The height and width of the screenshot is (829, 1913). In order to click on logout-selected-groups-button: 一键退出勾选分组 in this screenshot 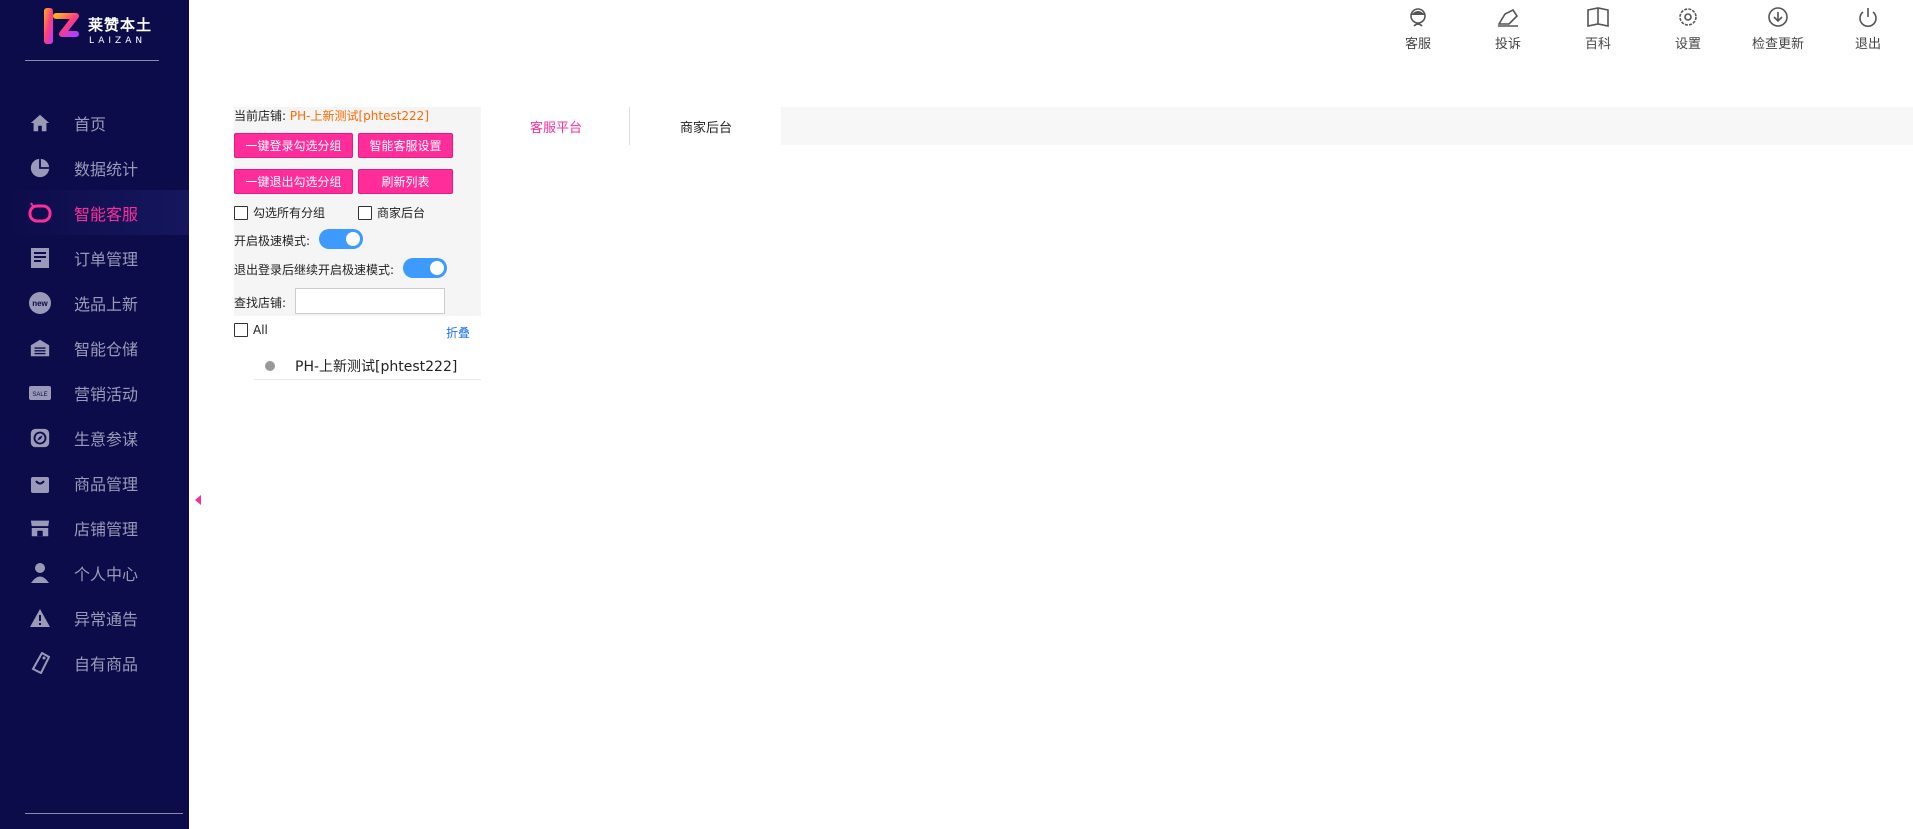, I will do `click(293, 181)`.